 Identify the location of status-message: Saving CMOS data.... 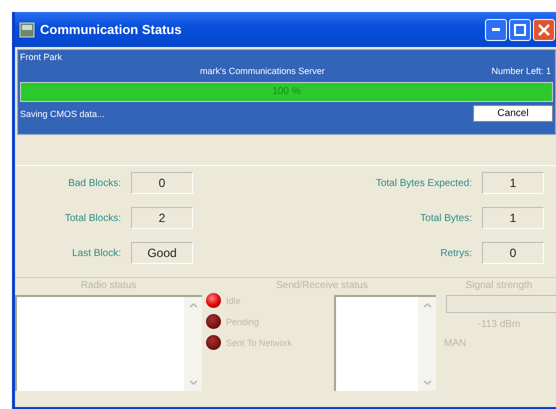
(62, 113).